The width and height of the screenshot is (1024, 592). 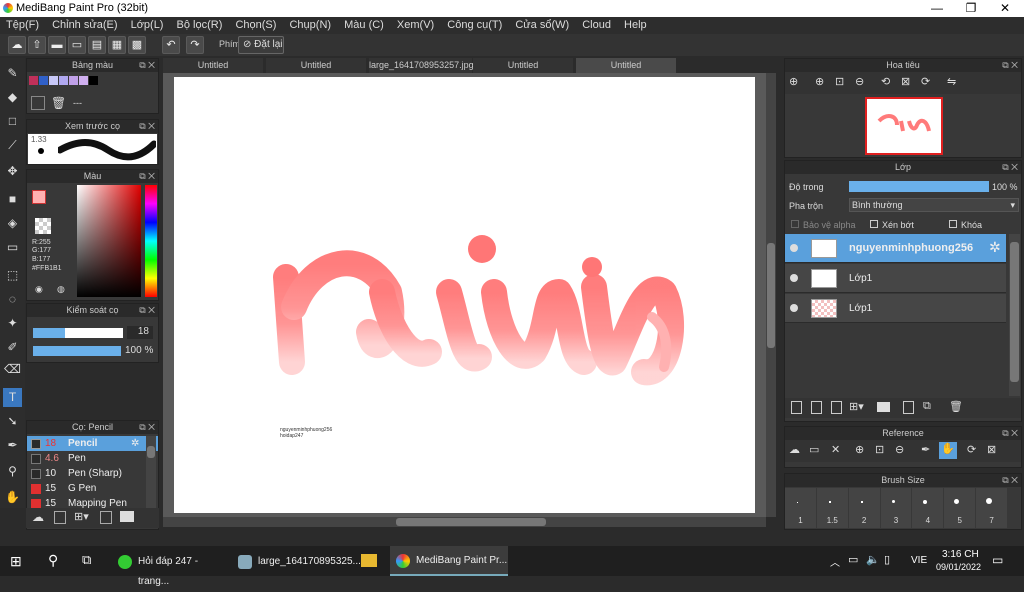 What do you see at coordinates (12, 397) in the screenshot?
I see `text-tool-icon: T` at bounding box center [12, 397].